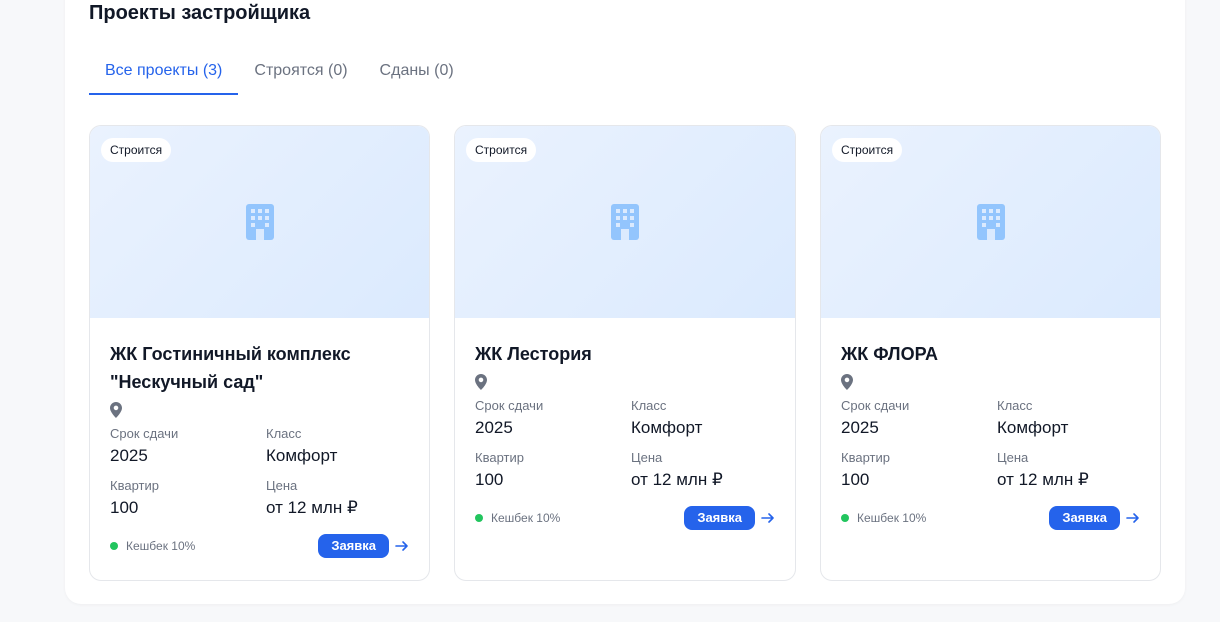 The height and width of the screenshot is (622, 1220). What do you see at coordinates (259, 368) in the screenshot?
I see `project-name: ЖК Гостиничный комплекс "Нескучный сад"` at bounding box center [259, 368].